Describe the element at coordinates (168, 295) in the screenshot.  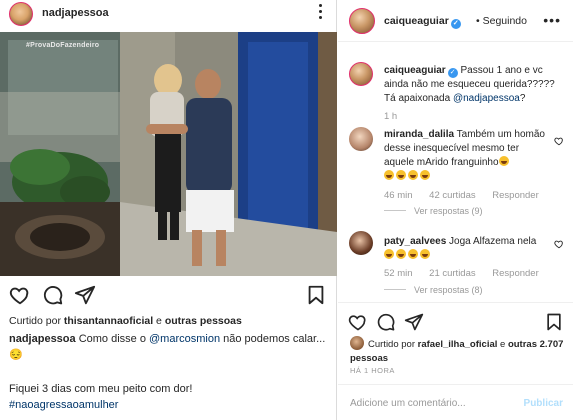
I see `left-post-actions` at that location.